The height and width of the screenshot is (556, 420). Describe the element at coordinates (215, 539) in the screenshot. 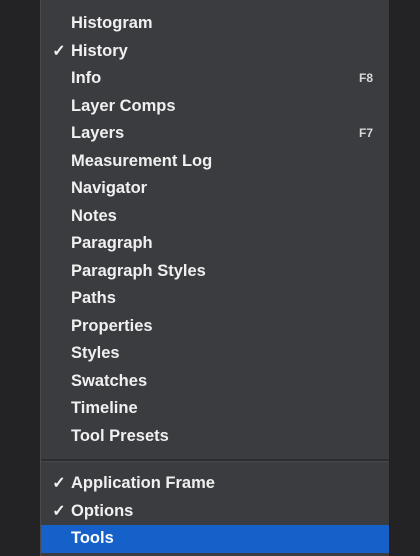

I see `menu-item-tools: Tools` at that location.